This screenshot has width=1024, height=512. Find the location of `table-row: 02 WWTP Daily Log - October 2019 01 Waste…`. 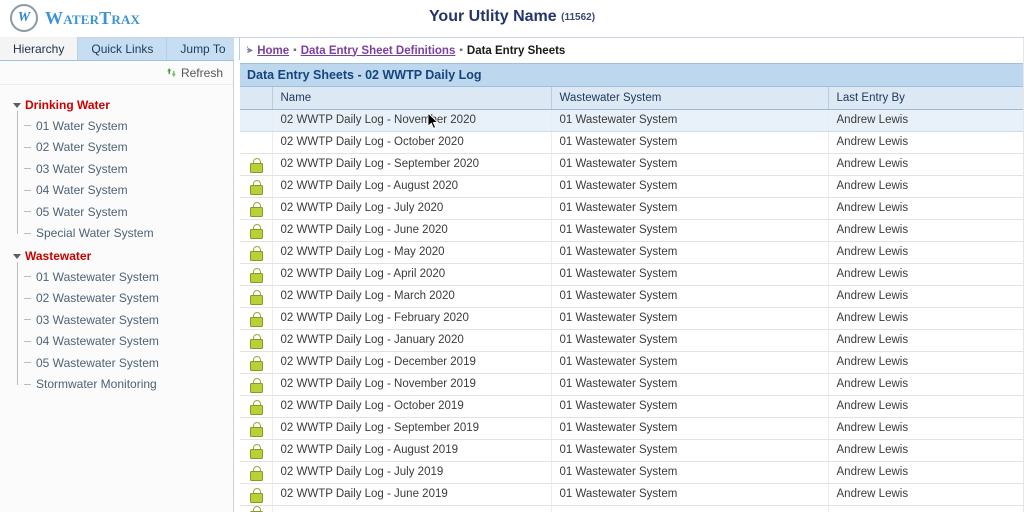

table-row: 02 WWTP Daily Log - October 2019 01 Waste… is located at coordinates (632, 406).